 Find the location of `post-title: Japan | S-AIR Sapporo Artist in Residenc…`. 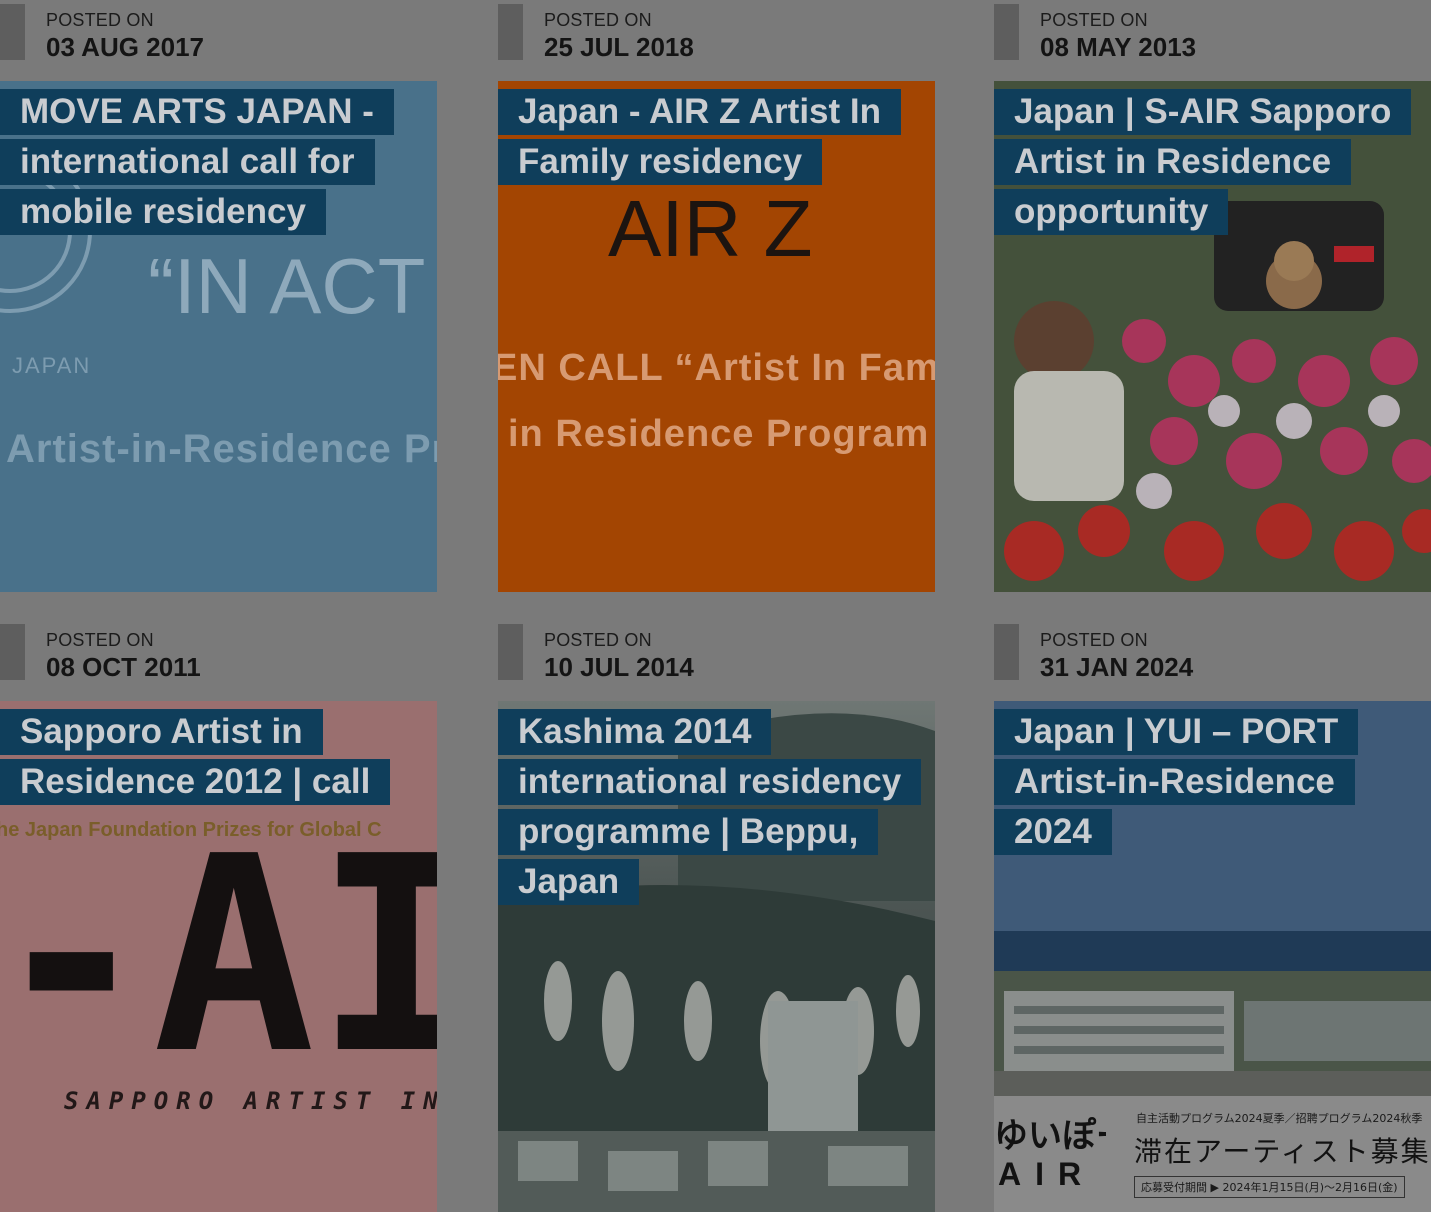

post-title: Japan | S-AIR Sapporo Artist in Residenc… is located at coordinates (1203, 162).